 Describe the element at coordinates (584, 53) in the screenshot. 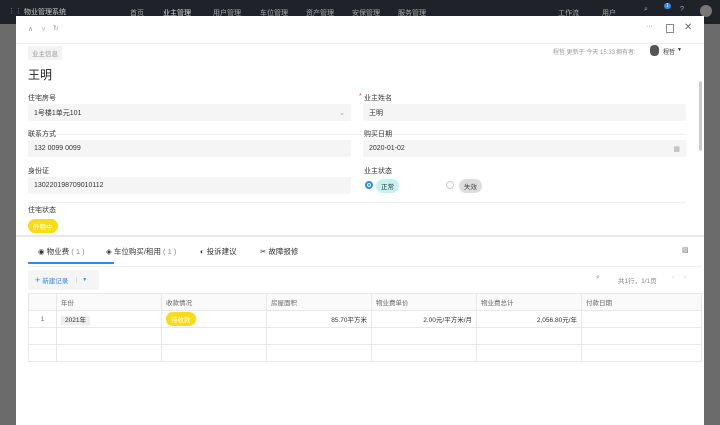

I see `update-meta: 程哲 更新于 今天 15:33` at that location.